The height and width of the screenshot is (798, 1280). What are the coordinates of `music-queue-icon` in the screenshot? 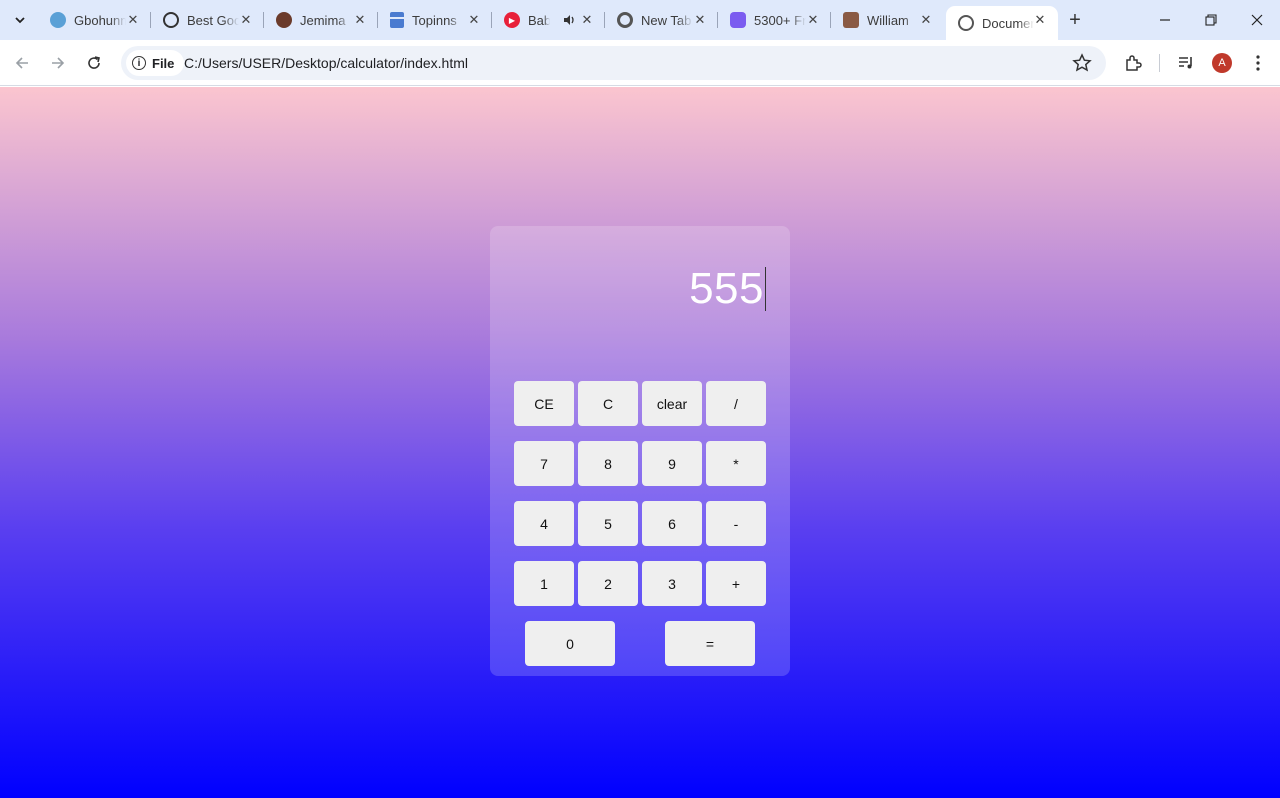 It's located at (1185, 63).